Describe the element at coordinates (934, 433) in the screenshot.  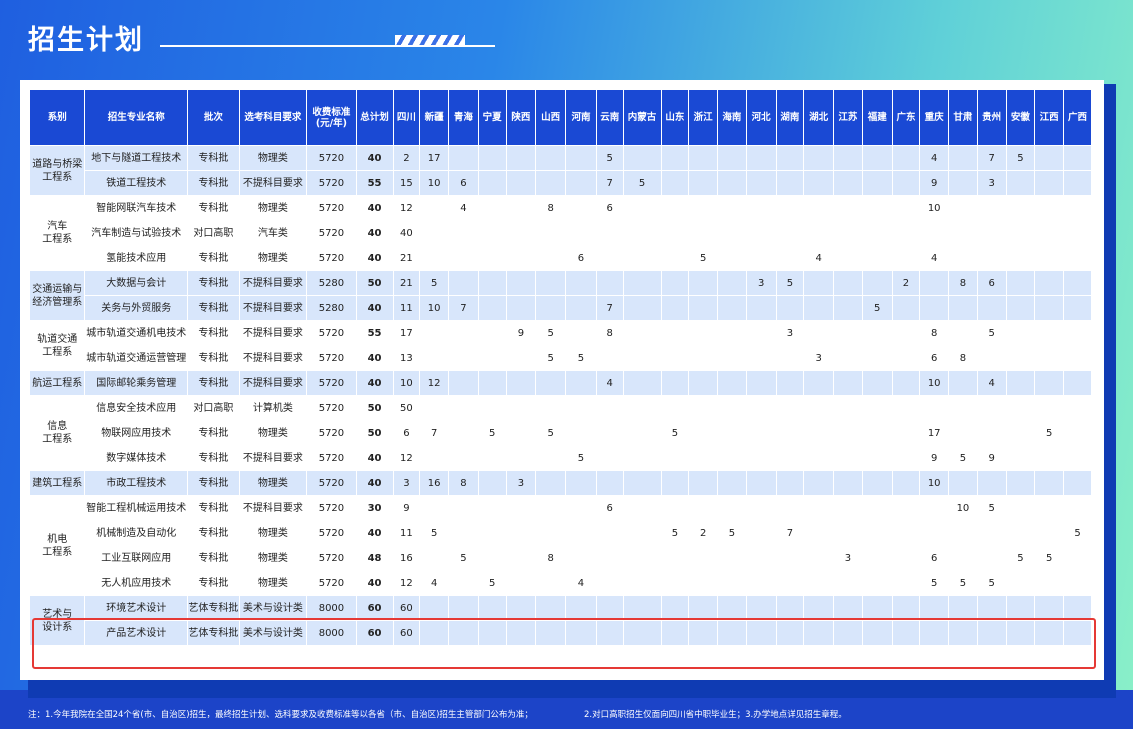
I see `table-cell: 17` at that location.